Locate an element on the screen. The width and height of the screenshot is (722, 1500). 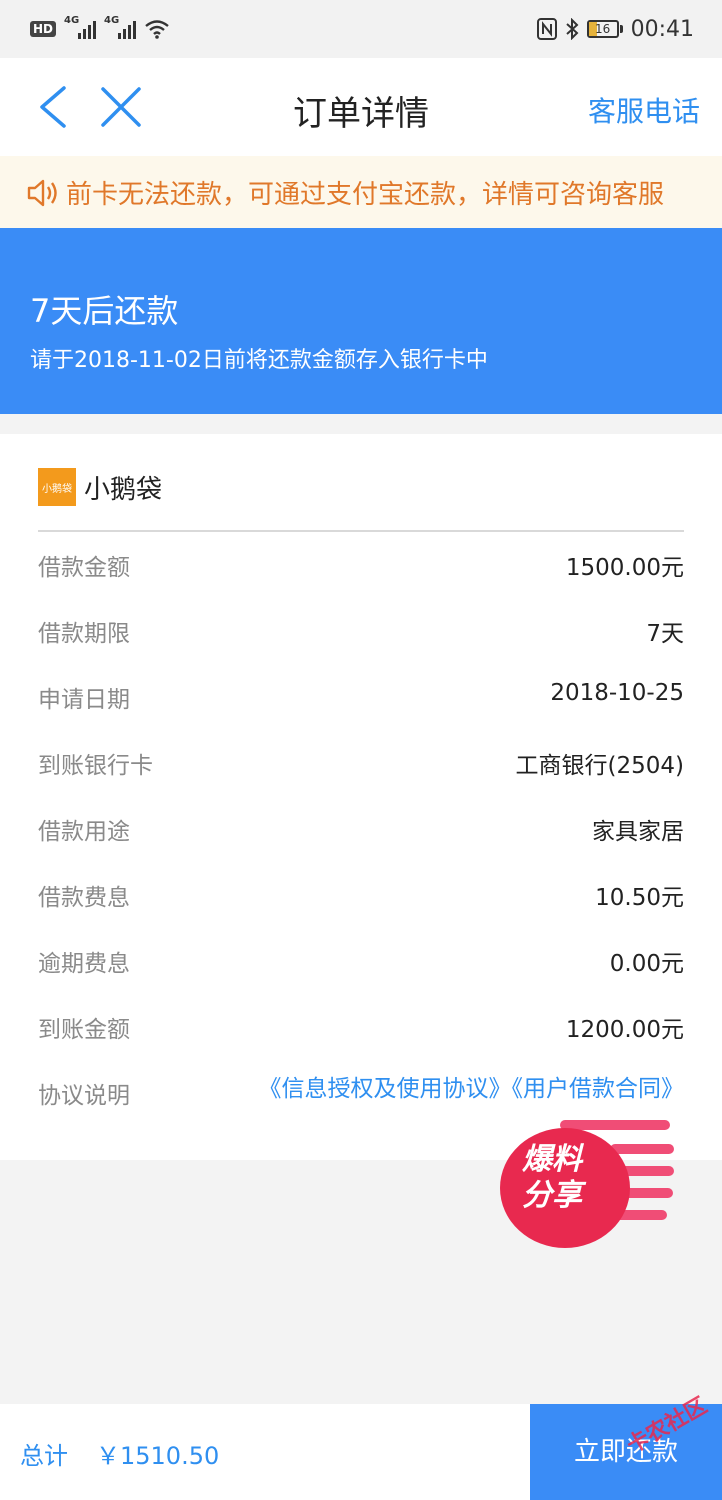
detail-label: 借款费息 is located at coordinates (84, 898).